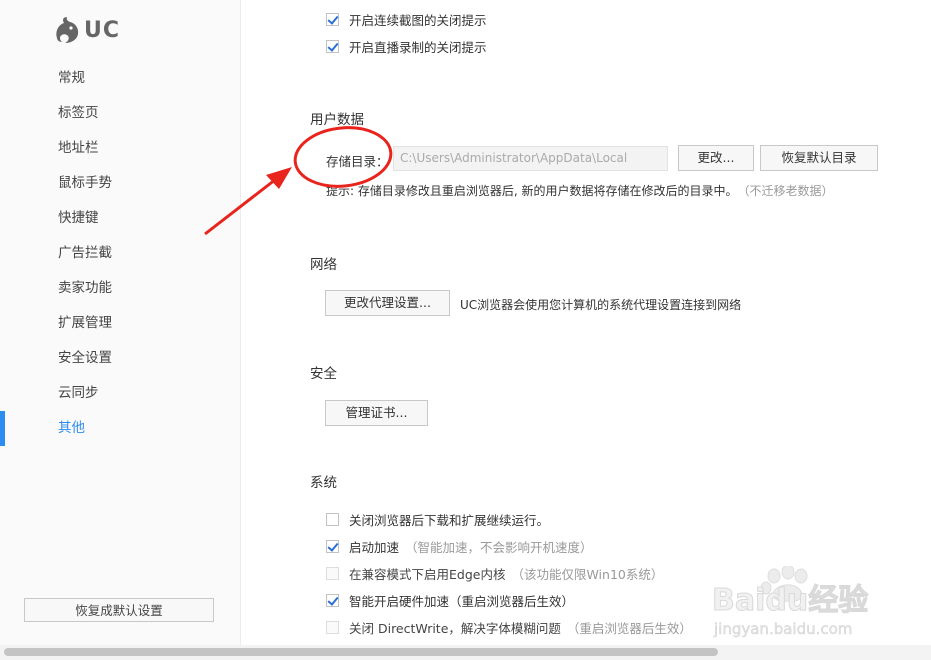 This screenshot has height=660, width=931. I want to click on logo-text: UC, so click(102, 30).